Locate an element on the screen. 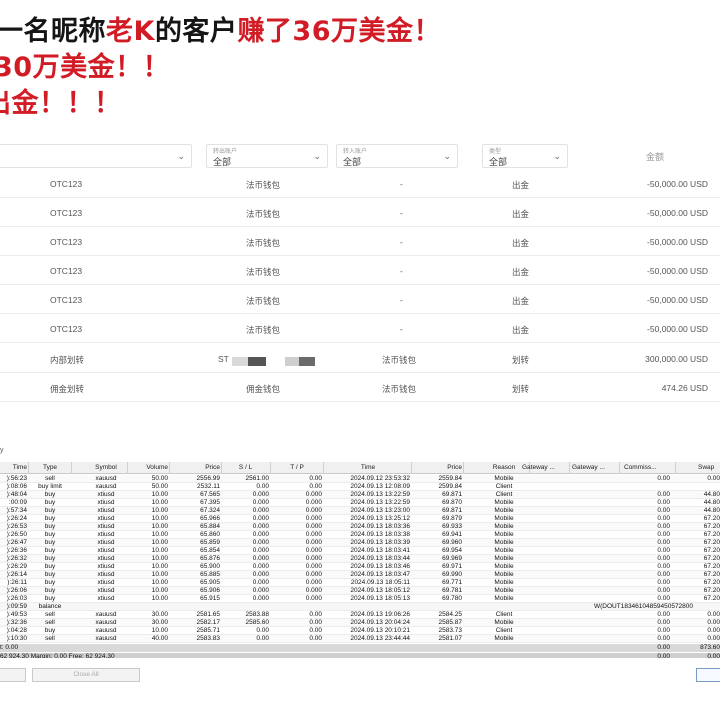  tx-type: 划转 is located at coordinates (521, 360).